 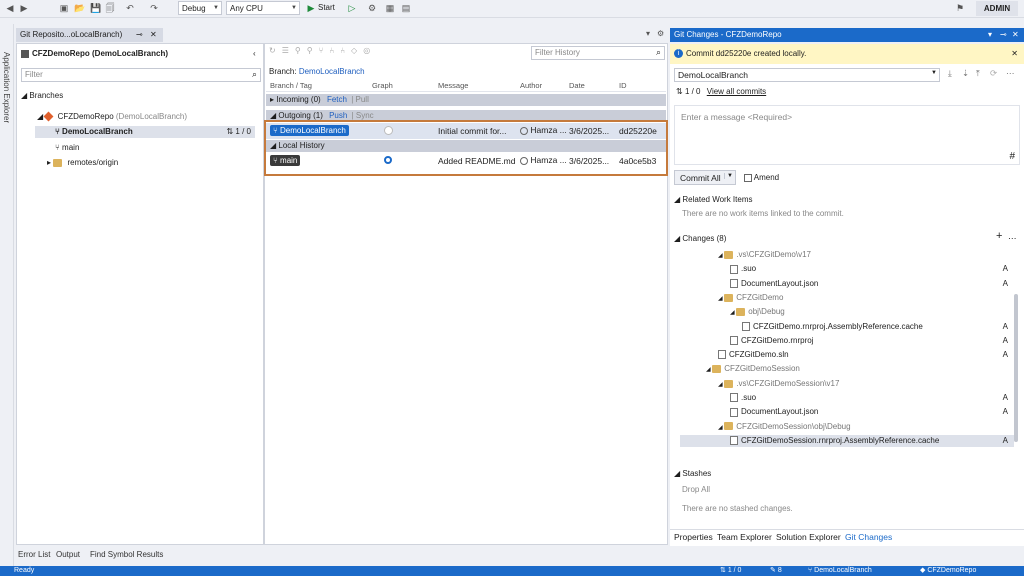 I want to click on sidebar-item-main: ⑂ main, so click(x=67, y=148).